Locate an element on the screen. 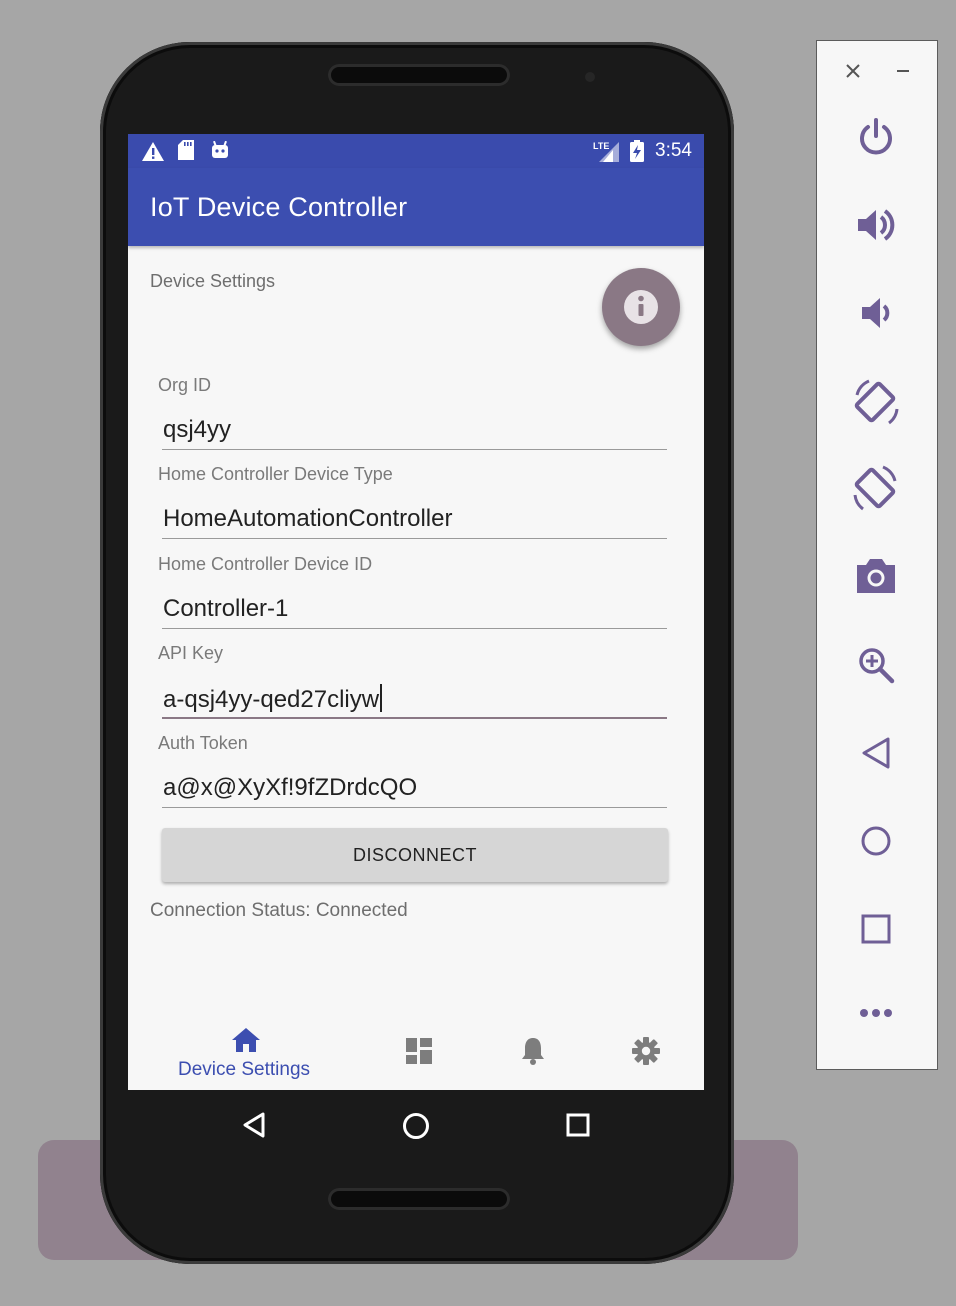 Image resolution: width=956 pixels, height=1306 pixels. connection-status: Connection Status: Connected is located at coordinates (279, 910).